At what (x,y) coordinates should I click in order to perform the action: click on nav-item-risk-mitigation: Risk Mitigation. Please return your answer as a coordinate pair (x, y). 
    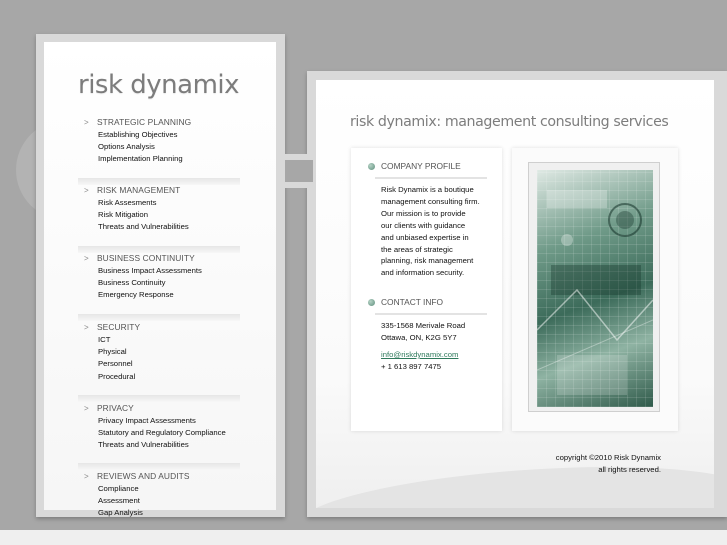
    Looking at the image, I should click on (169, 215).